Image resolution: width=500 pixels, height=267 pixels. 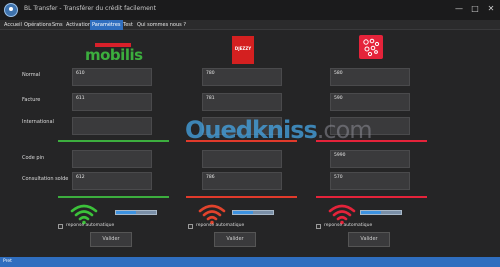 I want to click on label-consultation-solde: Consultation solde, so click(x=45, y=179).